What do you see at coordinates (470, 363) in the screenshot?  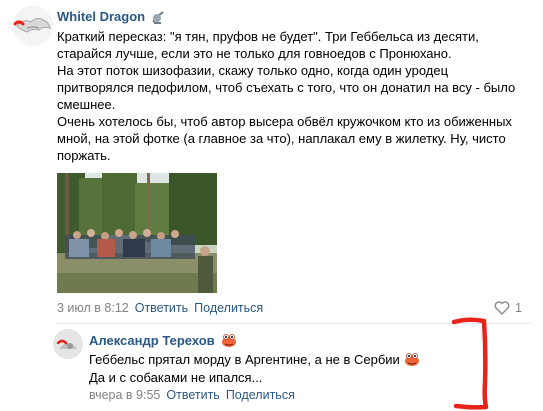 I see `red-bracket-annotation` at bounding box center [470, 363].